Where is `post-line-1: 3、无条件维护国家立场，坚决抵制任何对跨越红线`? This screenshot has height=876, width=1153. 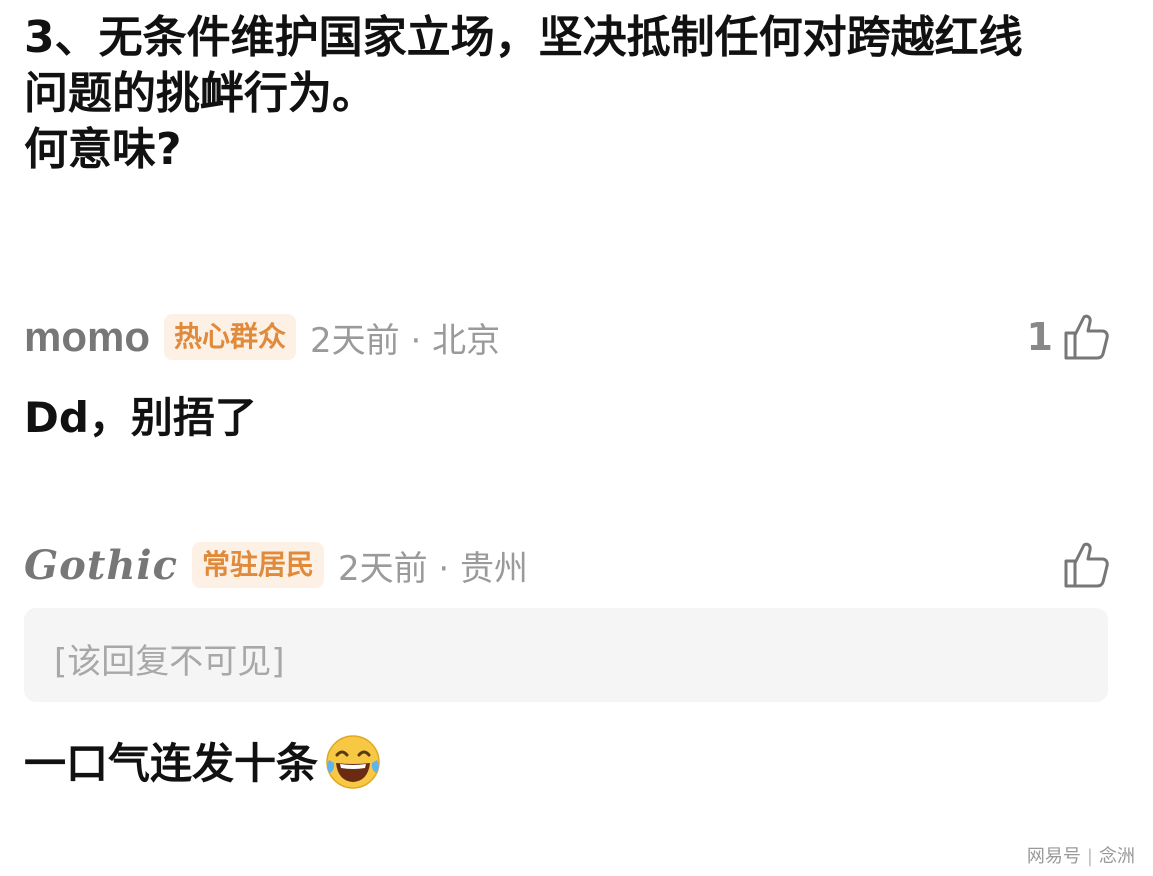 post-line-1: 3、无条件维护国家立场，坚决抵制任何对跨越红线 is located at coordinates (523, 37).